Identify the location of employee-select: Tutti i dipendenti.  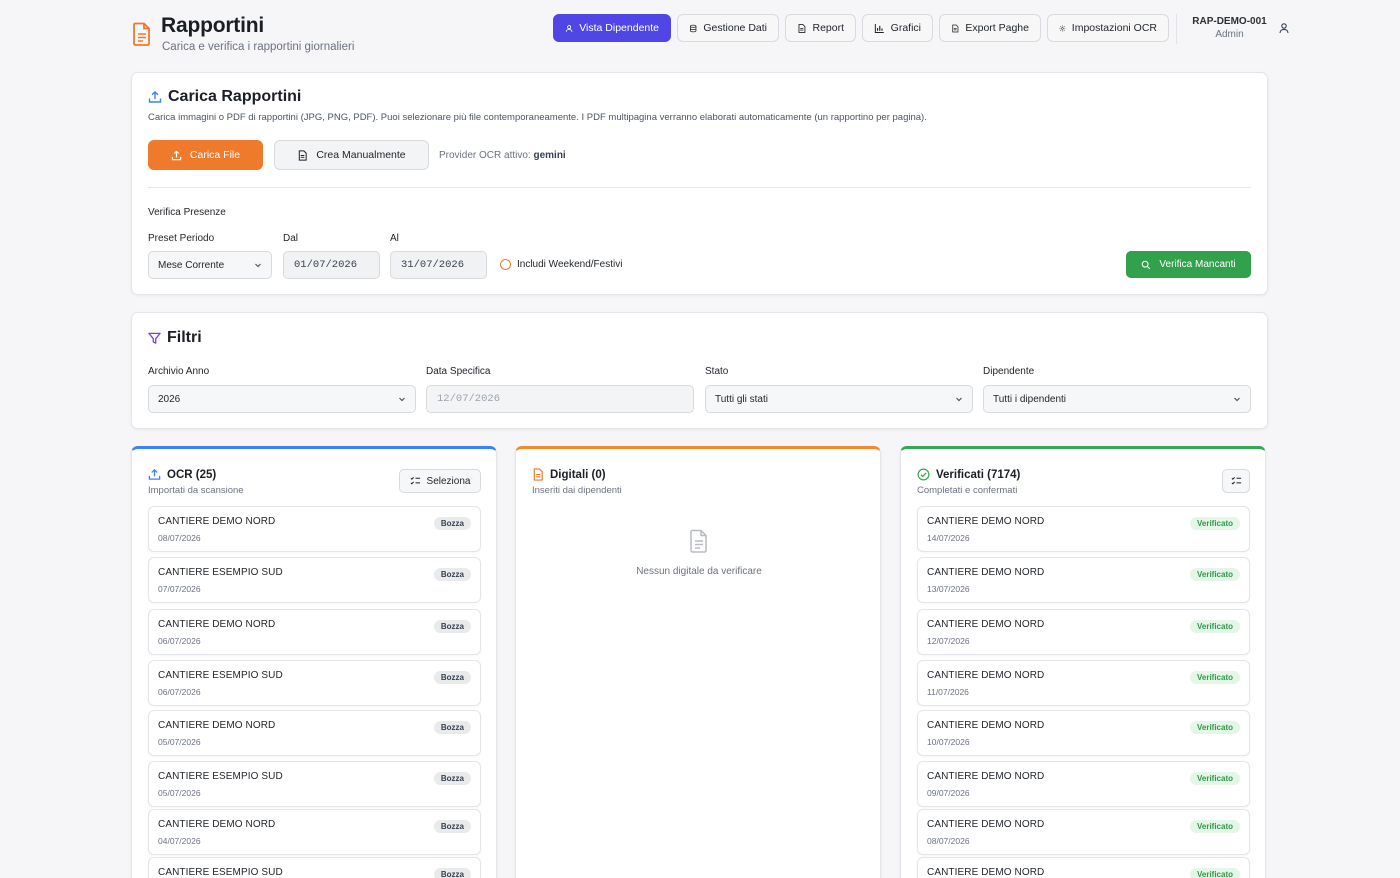
(1117, 399).